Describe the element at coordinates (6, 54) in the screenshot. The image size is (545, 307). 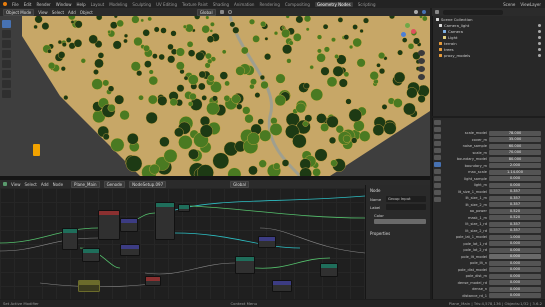
I see `rotate-tool-icon` at that location.